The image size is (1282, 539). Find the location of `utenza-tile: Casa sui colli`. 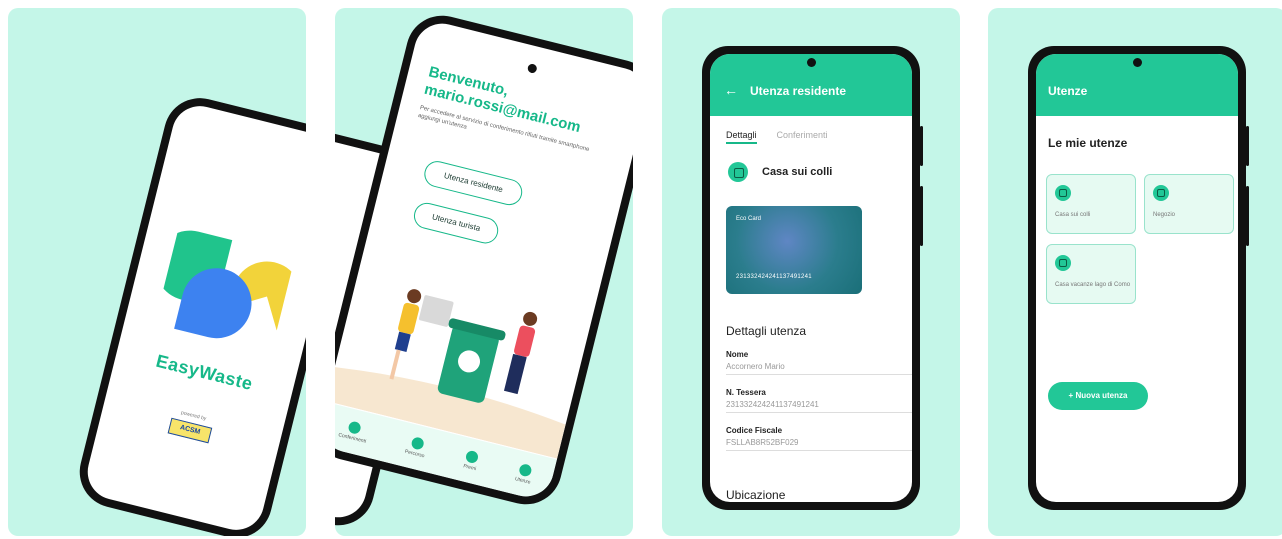

utenza-tile: Casa sui colli is located at coordinates (1091, 204).